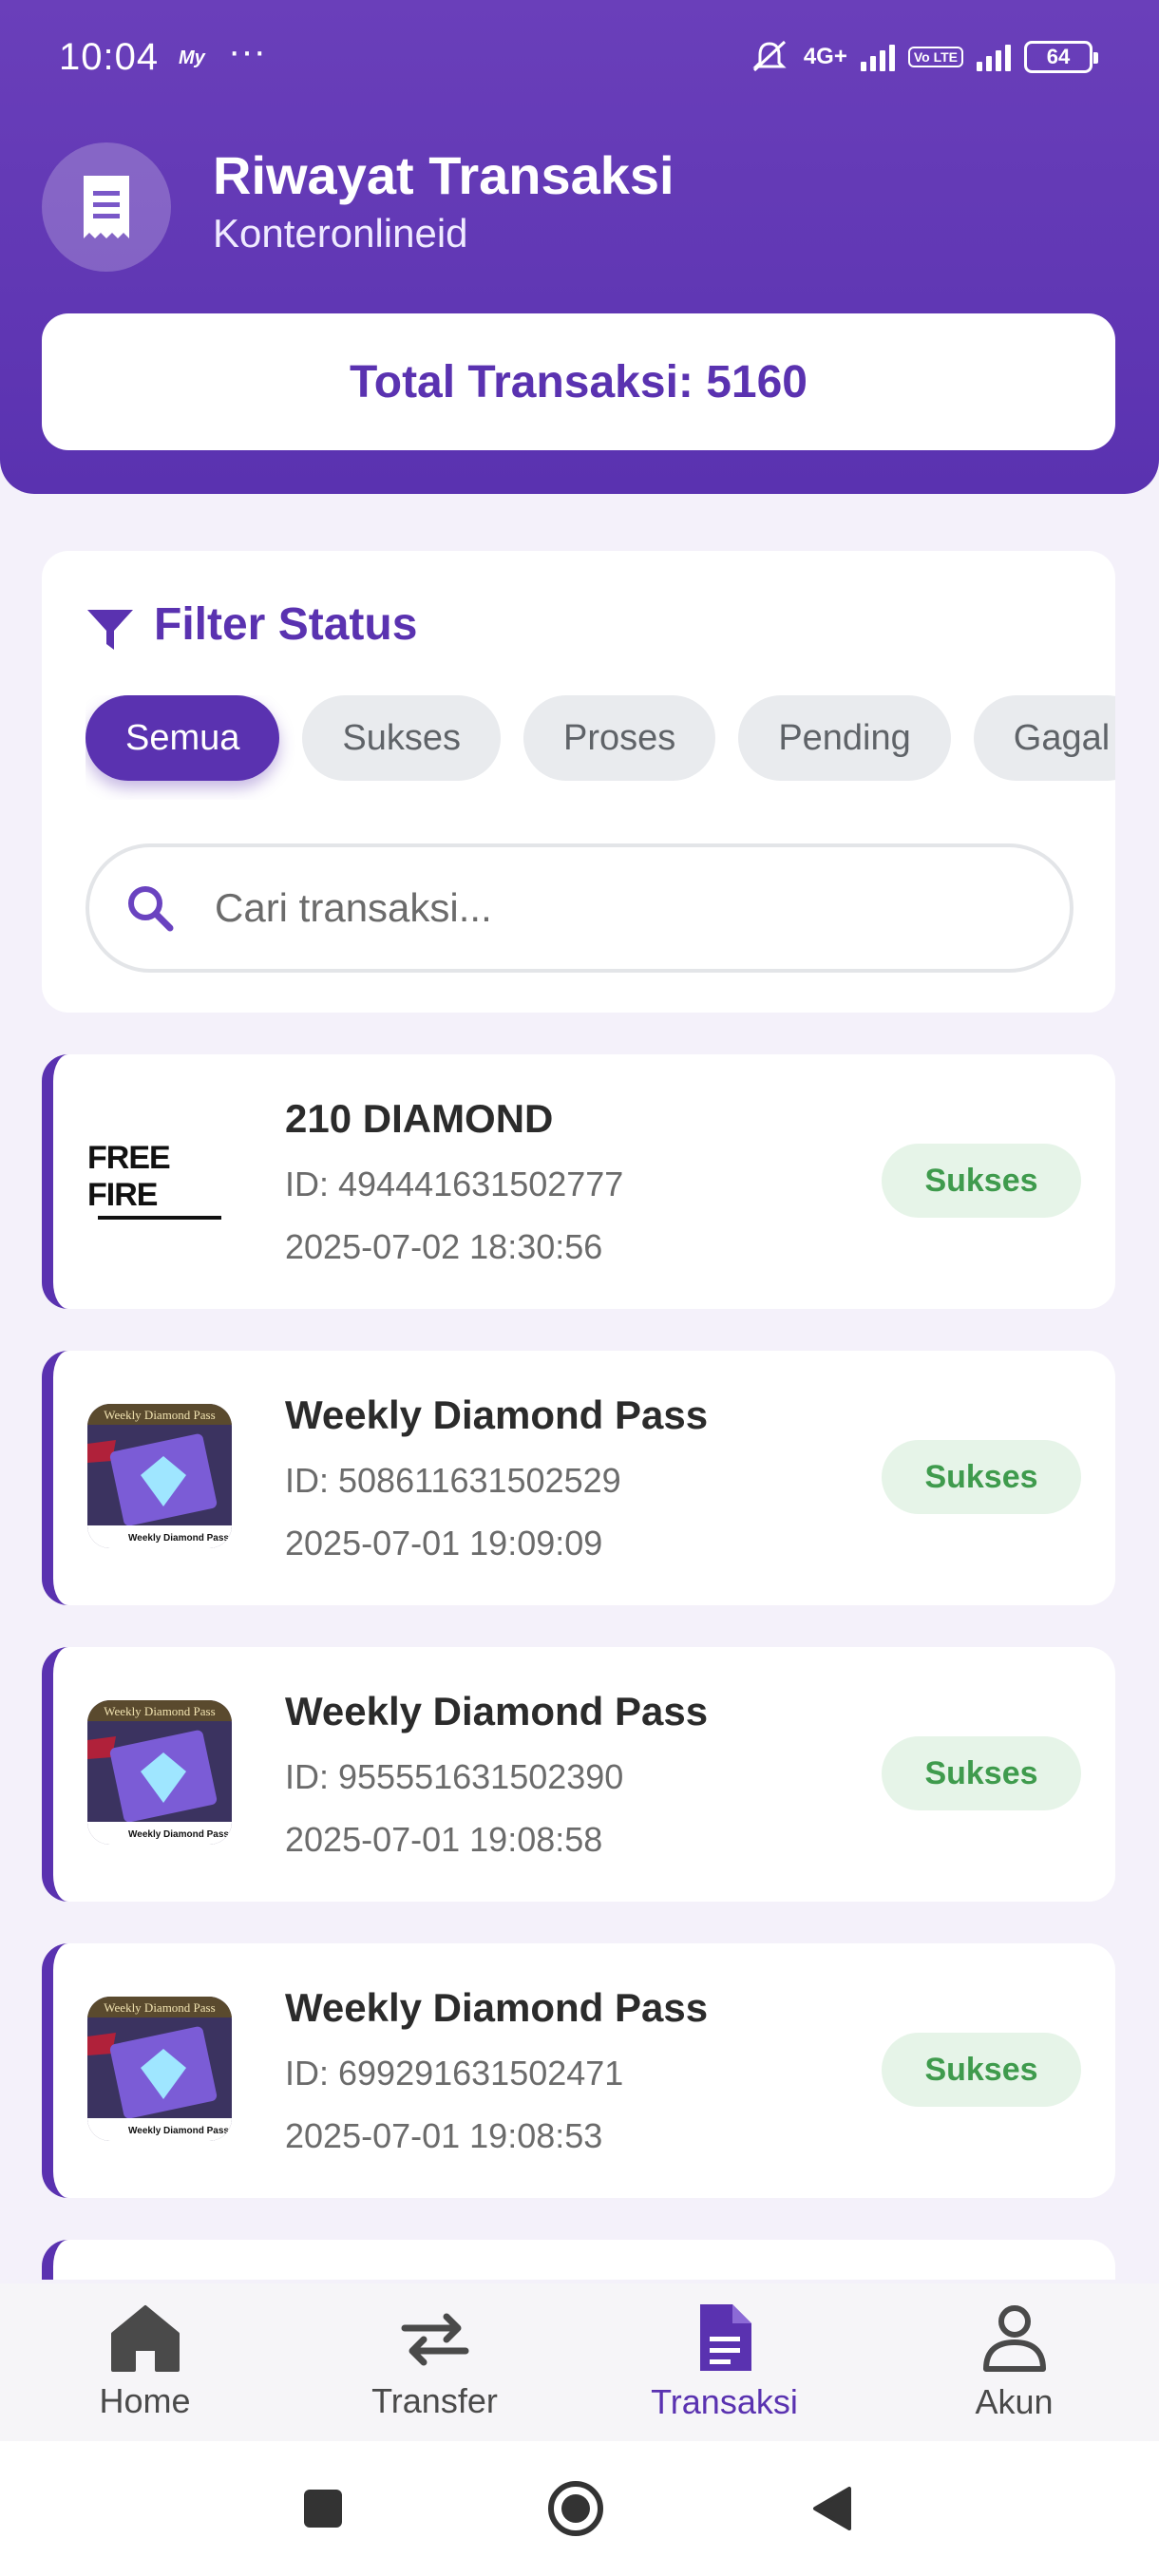 This screenshot has width=1159, height=2576. Describe the element at coordinates (1044, 738) in the screenshot. I see `chip-gagal: Gagal` at that location.